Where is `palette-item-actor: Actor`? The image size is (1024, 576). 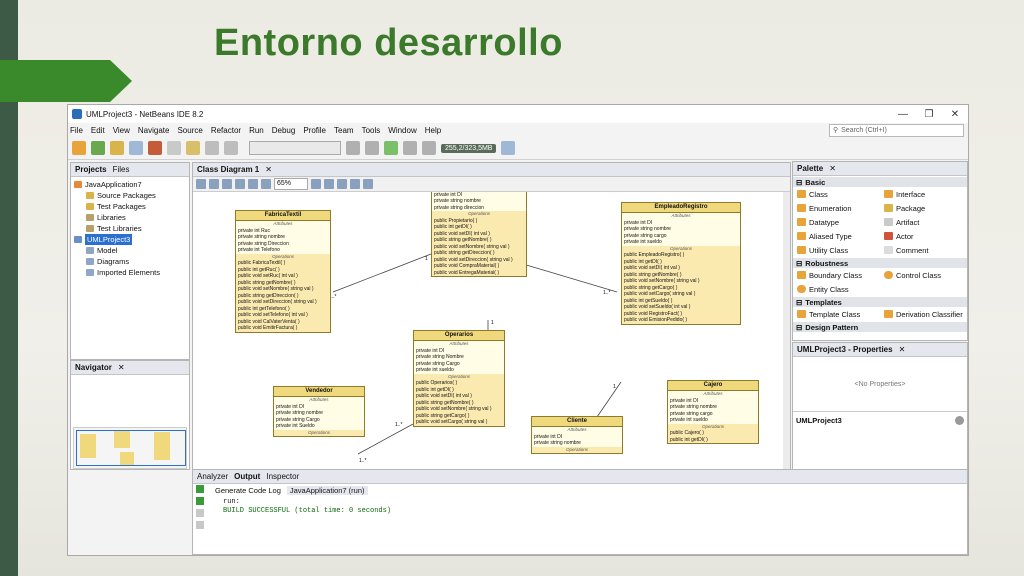 palette-item-actor: Actor is located at coordinates (923, 236).